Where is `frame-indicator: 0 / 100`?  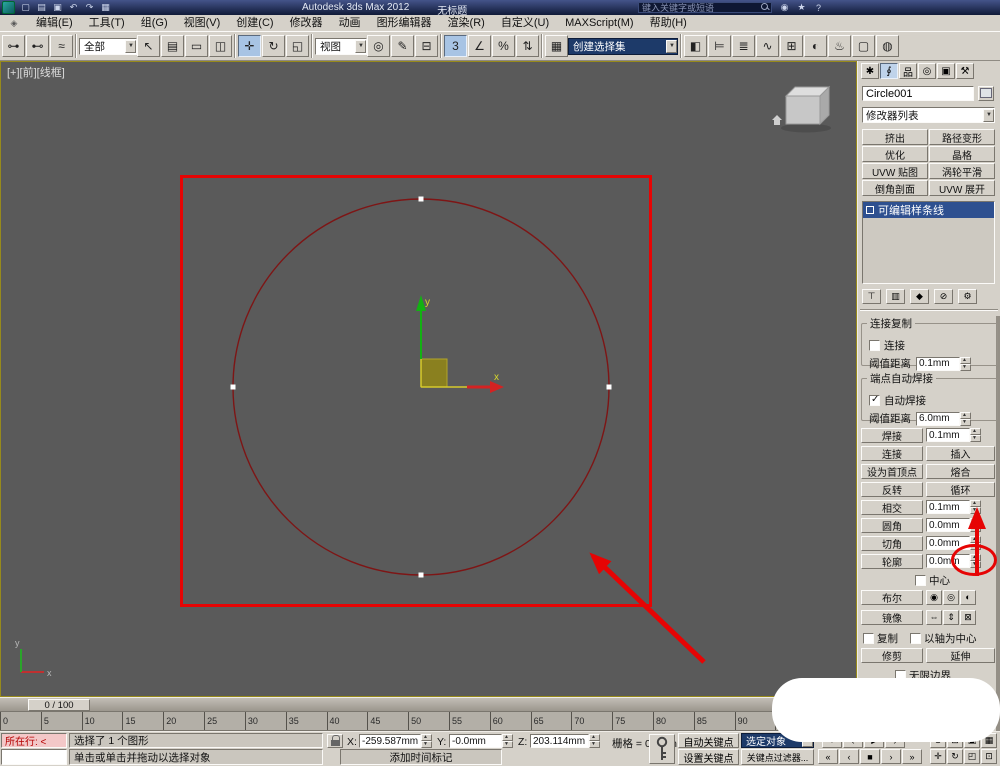
frame-indicator: 0 / 100 is located at coordinates (59, 705).